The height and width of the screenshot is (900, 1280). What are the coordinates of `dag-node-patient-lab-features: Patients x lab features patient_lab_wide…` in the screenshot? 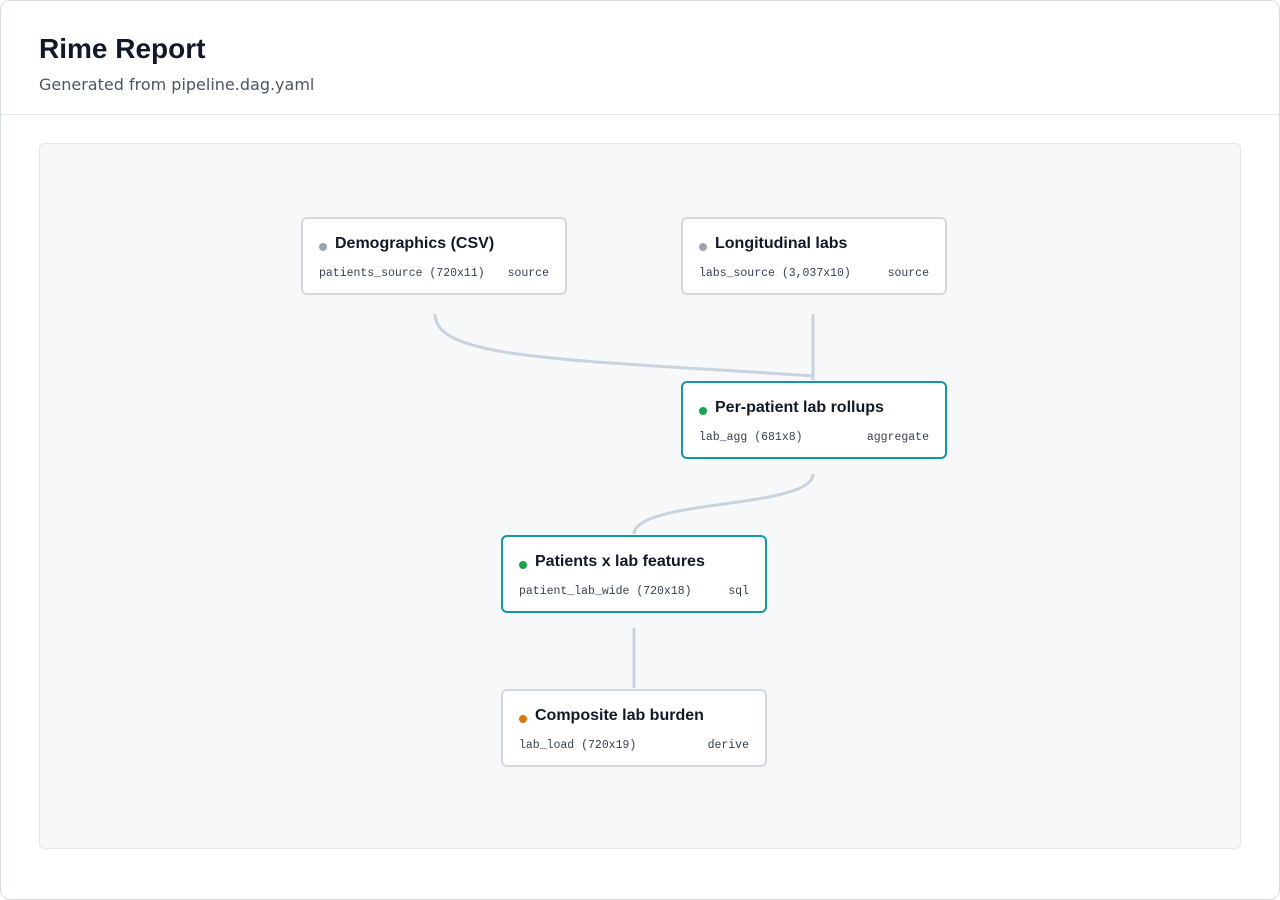 It's located at (634, 574).